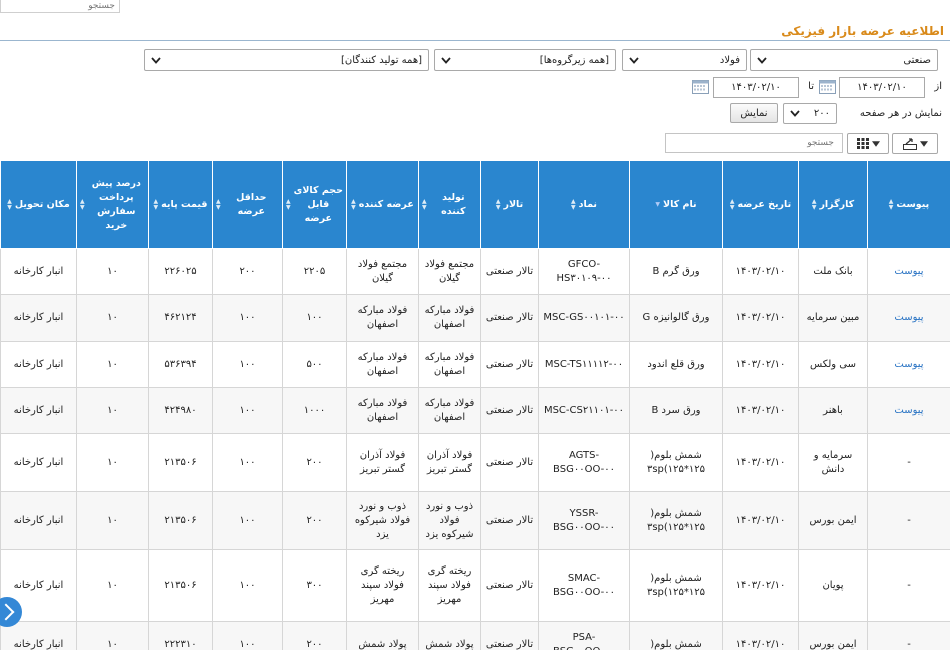 Image resolution: width=950 pixels, height=650 pixels. What do you see at coordinates (833, 204) in the screenshot?
I see `column-header: کارگزار ▲ ▼` at bounding box center [833, 204].